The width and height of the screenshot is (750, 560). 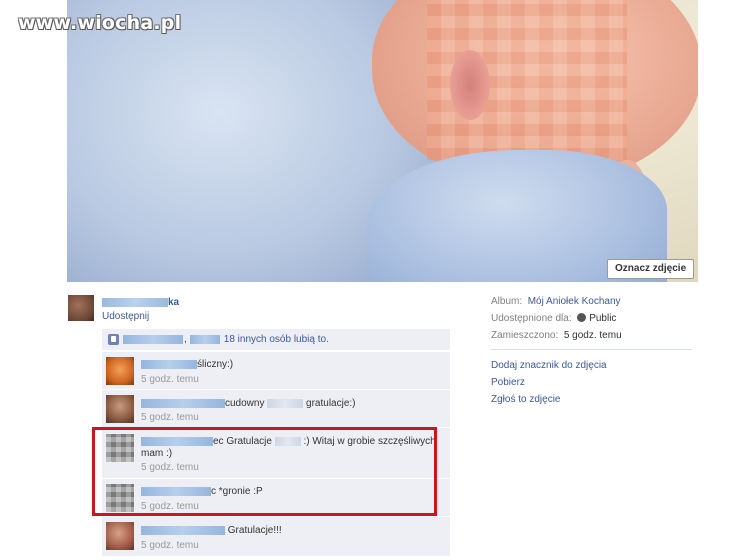 I want to click on divider, so click(x=591, y=349).